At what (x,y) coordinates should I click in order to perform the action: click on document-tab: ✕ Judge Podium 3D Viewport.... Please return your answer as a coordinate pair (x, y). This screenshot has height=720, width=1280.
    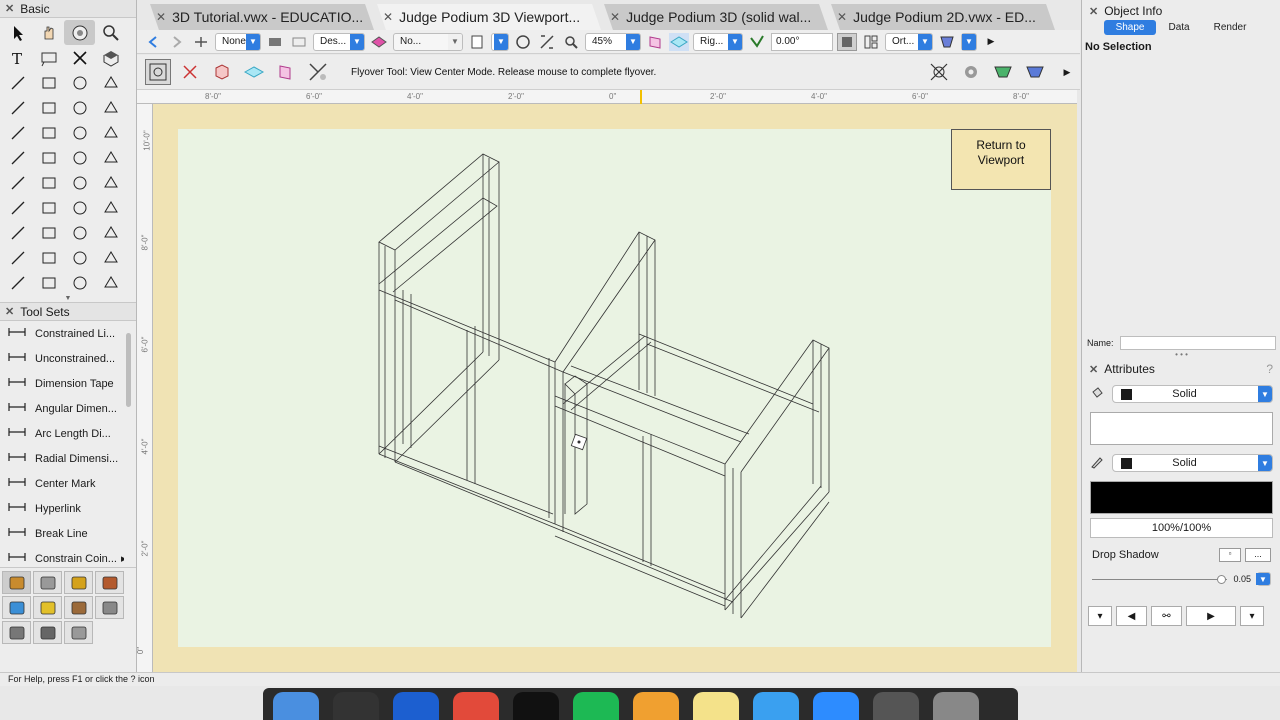
    Looking at the image, I should click on (489, 17).